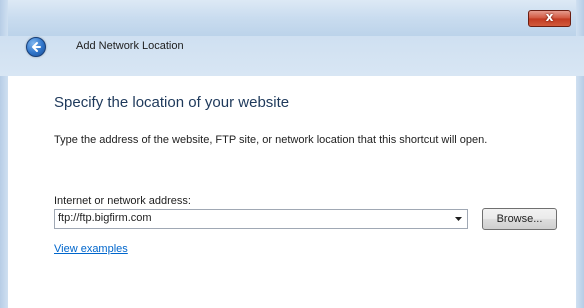 Image resolution: width=584 pixels, height=308 pixels. I want to click on address-dropdown-button, so click(459, 219).